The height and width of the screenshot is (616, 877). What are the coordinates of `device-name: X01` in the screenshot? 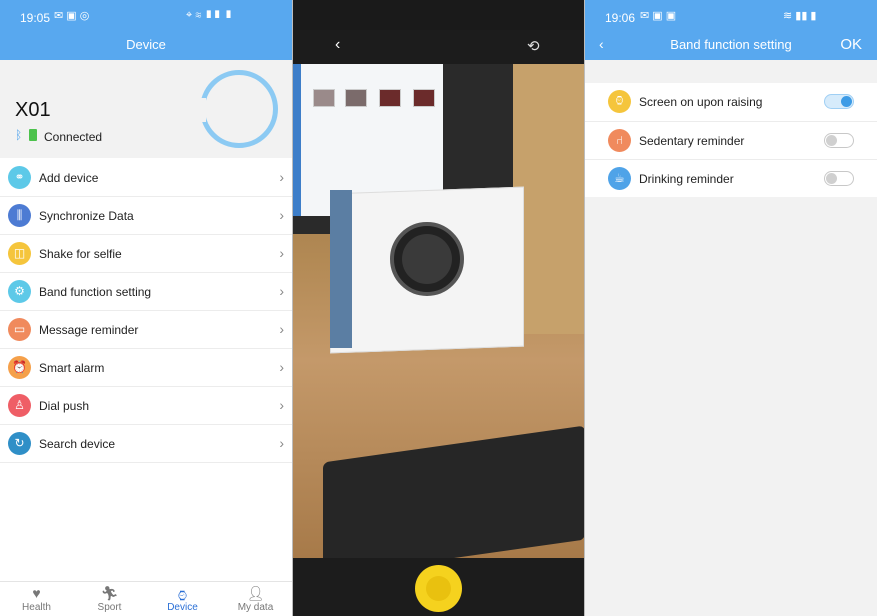 It's located at (33, 110).